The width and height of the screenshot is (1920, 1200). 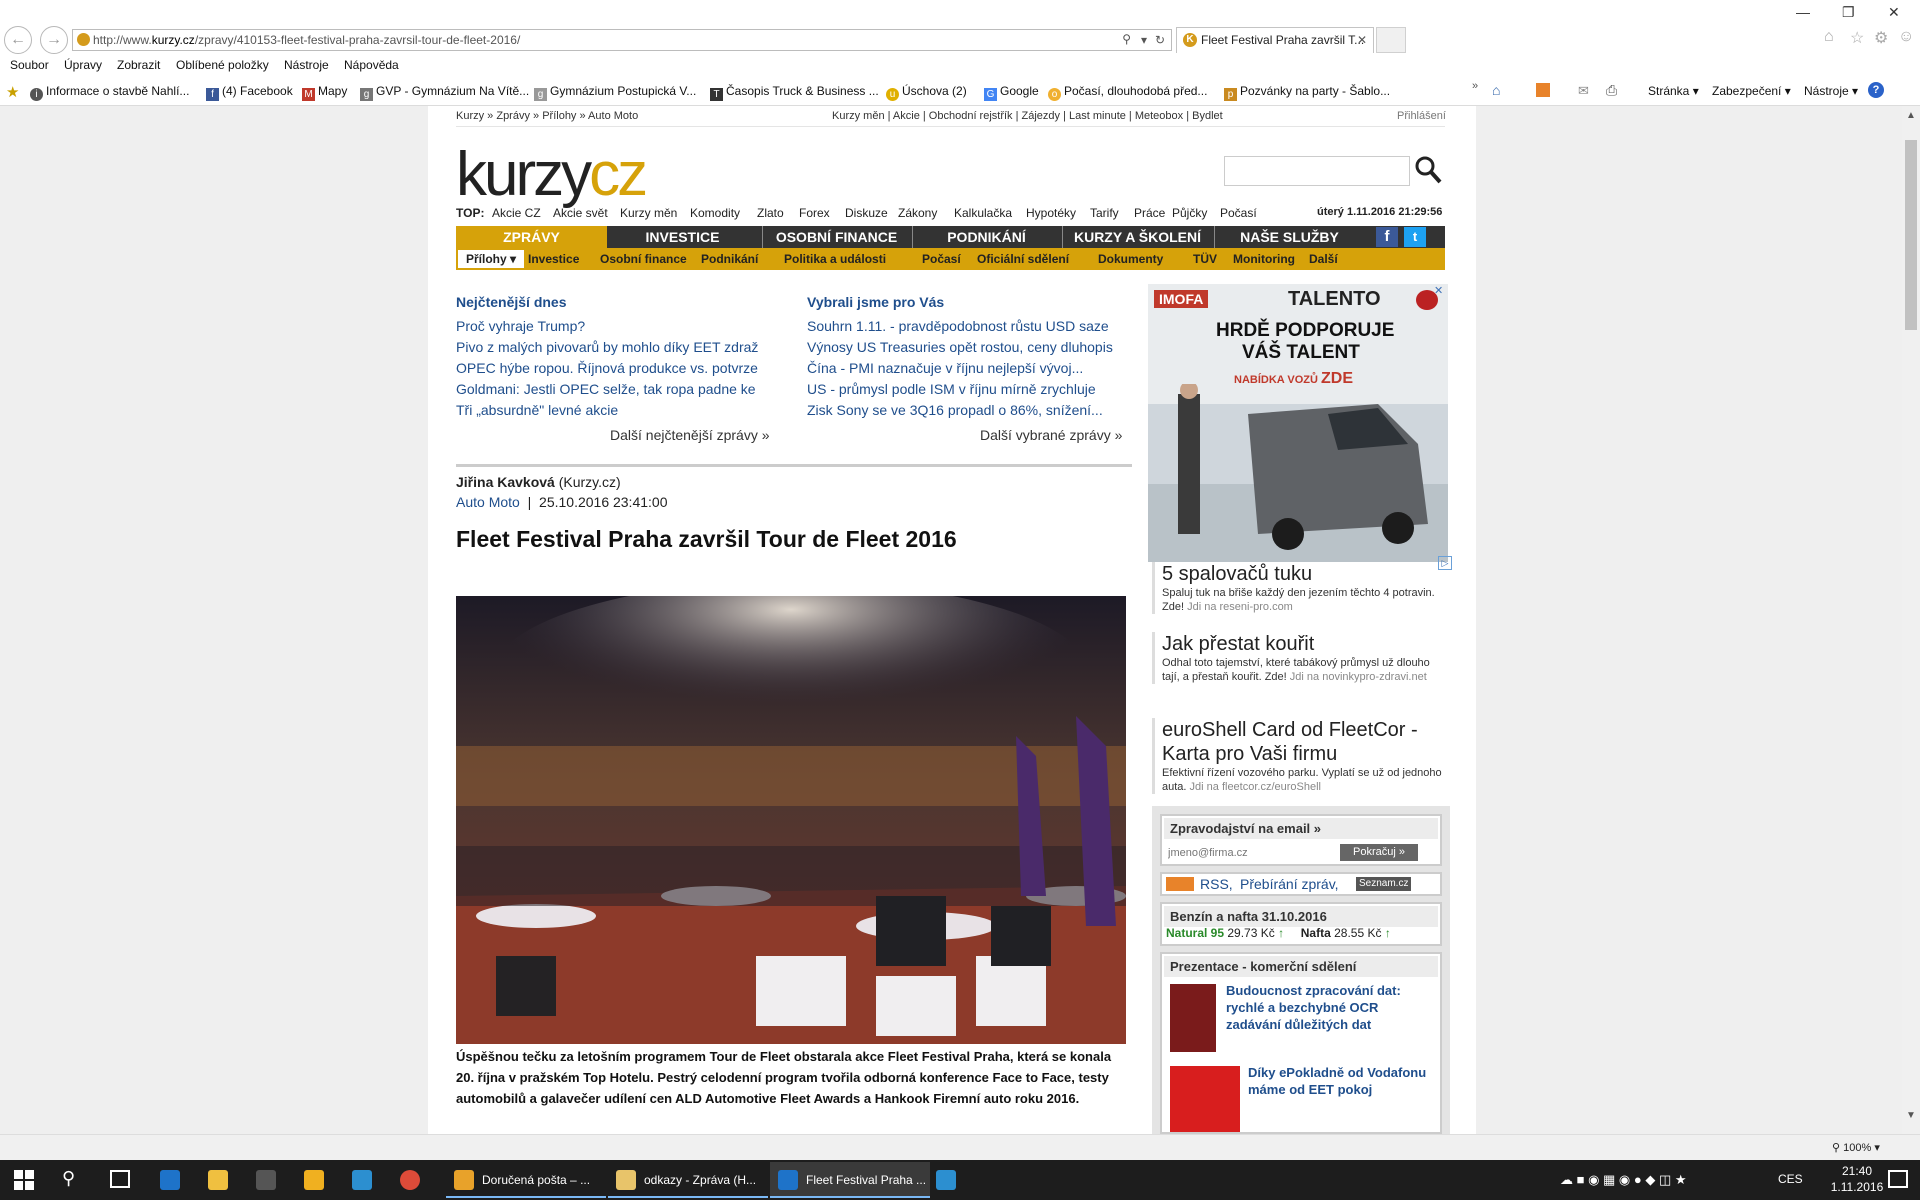 What do you see at coordinates (690, 435) in the screenshot?
I see `most-read-more-link: Další nejčtenější zprávy »` at bounding box center [690, 435].